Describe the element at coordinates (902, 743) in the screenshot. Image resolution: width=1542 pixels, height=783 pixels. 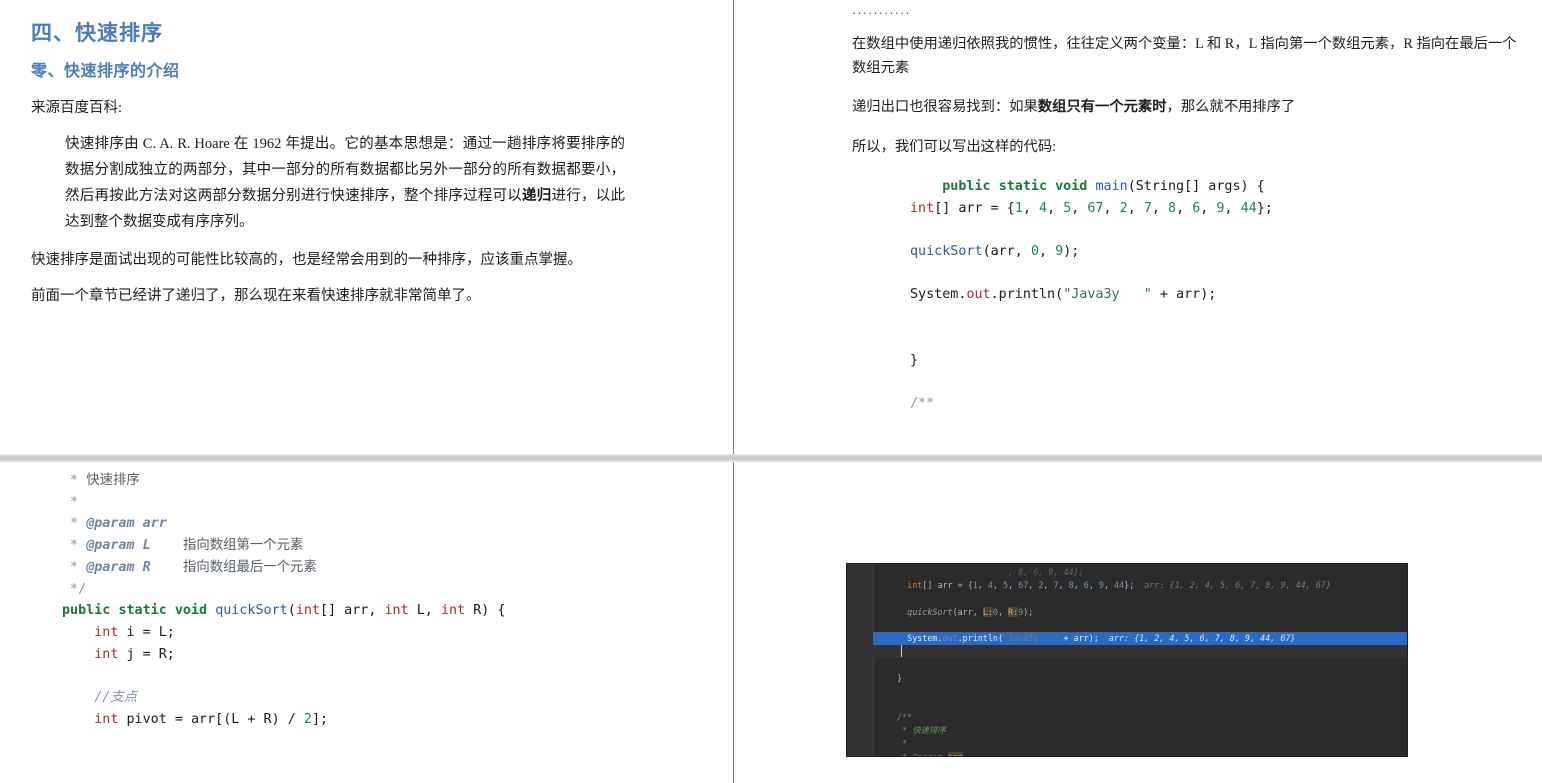
I see `ide-line: *` at that location.